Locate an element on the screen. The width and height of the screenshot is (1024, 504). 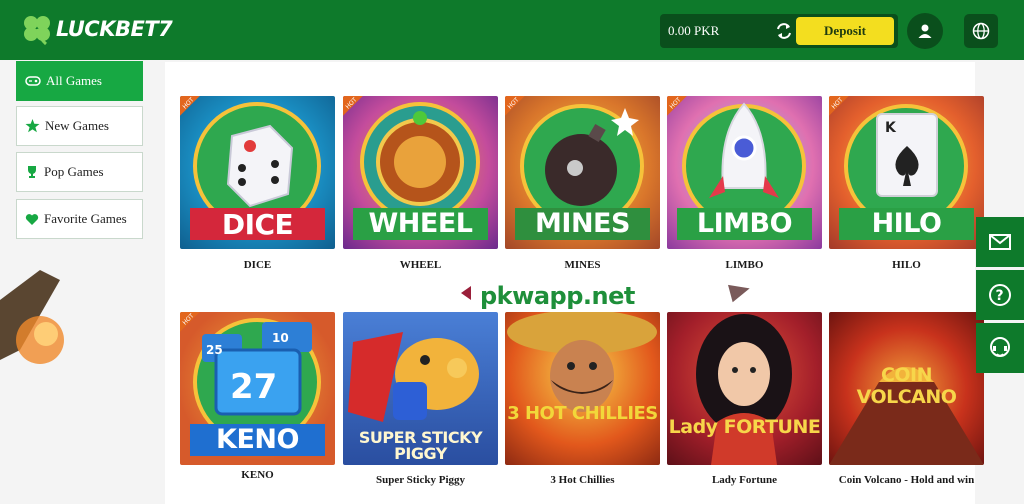
mail-icon is located at coordinates (1000, 242).